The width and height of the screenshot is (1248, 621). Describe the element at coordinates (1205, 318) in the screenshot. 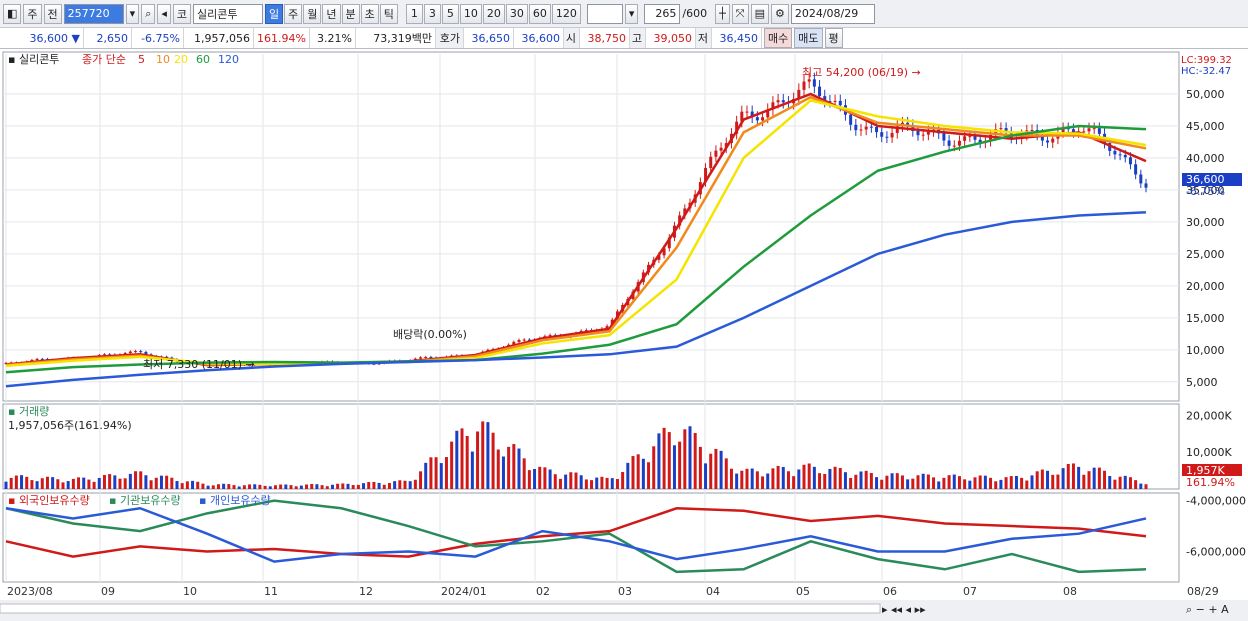

I see `price-tick-label-7: 15,000` at that location.